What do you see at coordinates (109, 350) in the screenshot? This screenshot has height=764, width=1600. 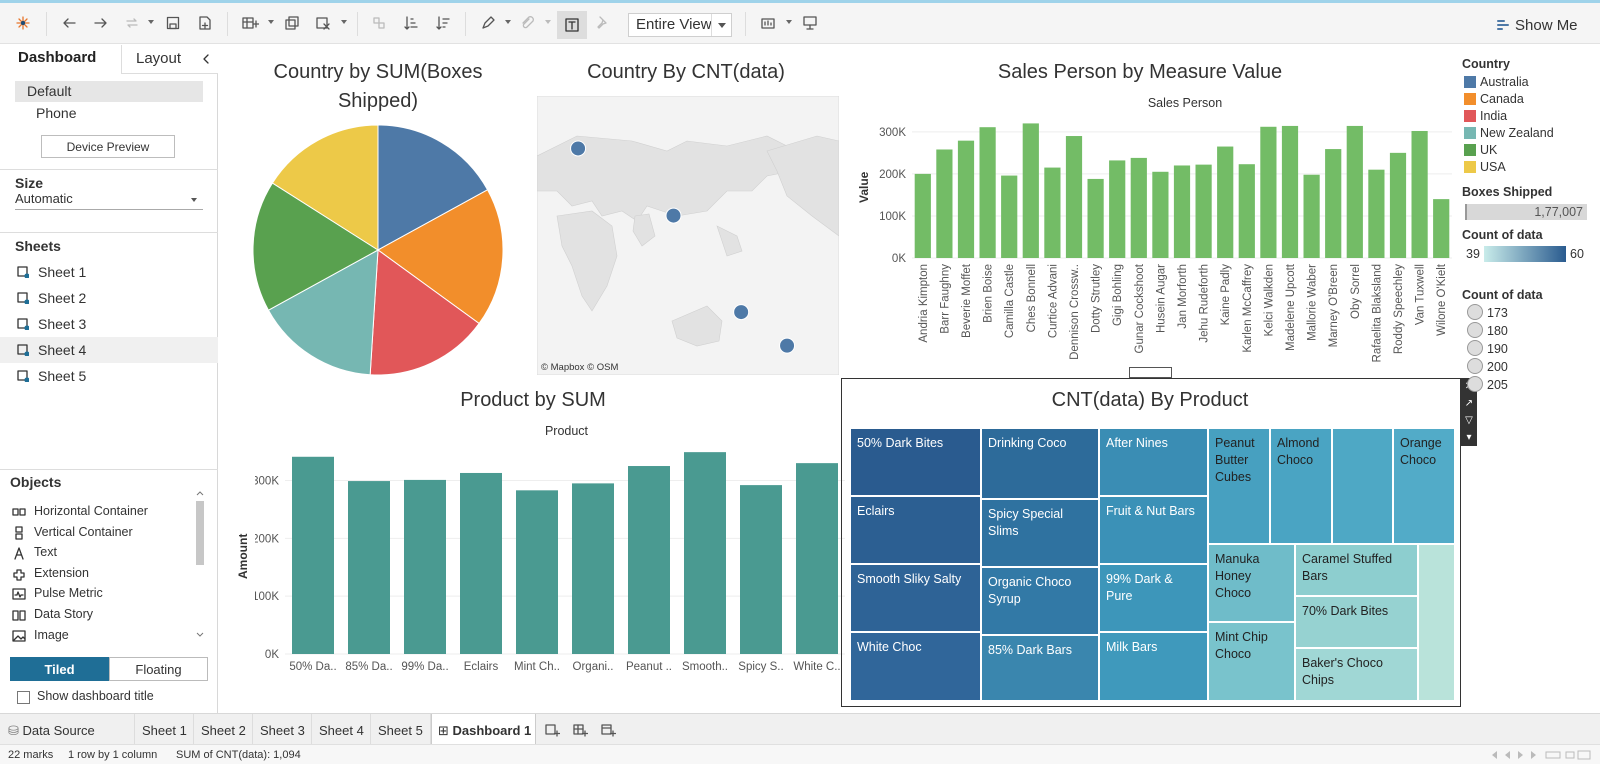 I see `sheet-item-4: Sheet 4` at bounding box center [109, 350].